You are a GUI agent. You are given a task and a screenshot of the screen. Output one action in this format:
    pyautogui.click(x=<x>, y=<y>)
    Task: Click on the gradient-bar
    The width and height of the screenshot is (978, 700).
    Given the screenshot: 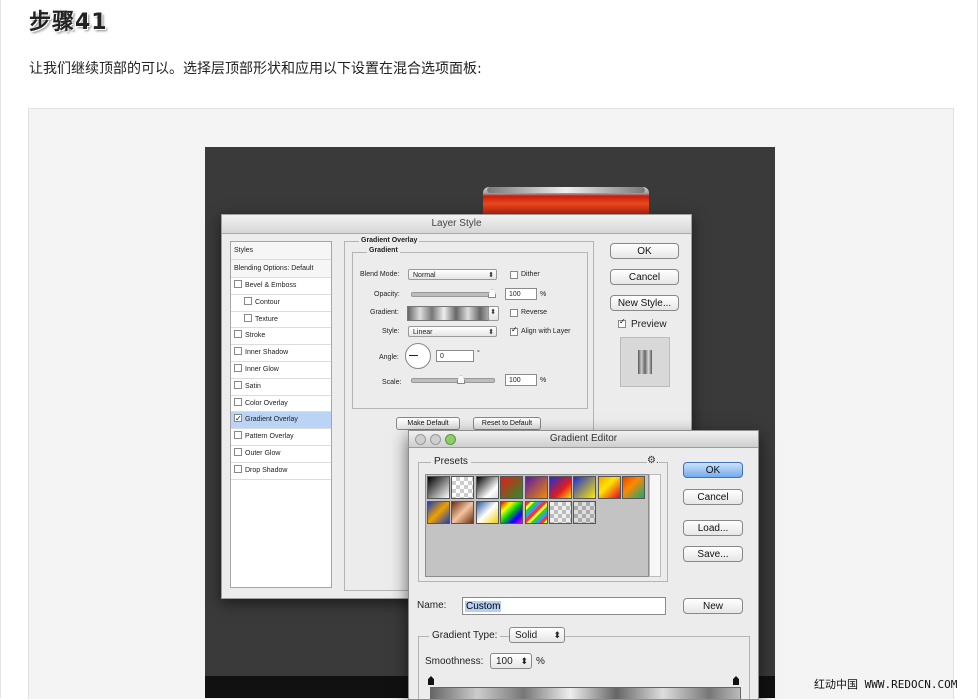 What is the action you would take?
    pyautogui.click(x=585, y=693)
    